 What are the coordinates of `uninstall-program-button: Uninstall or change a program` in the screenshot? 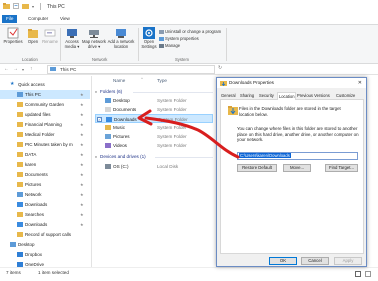 It's located at (190, 31).